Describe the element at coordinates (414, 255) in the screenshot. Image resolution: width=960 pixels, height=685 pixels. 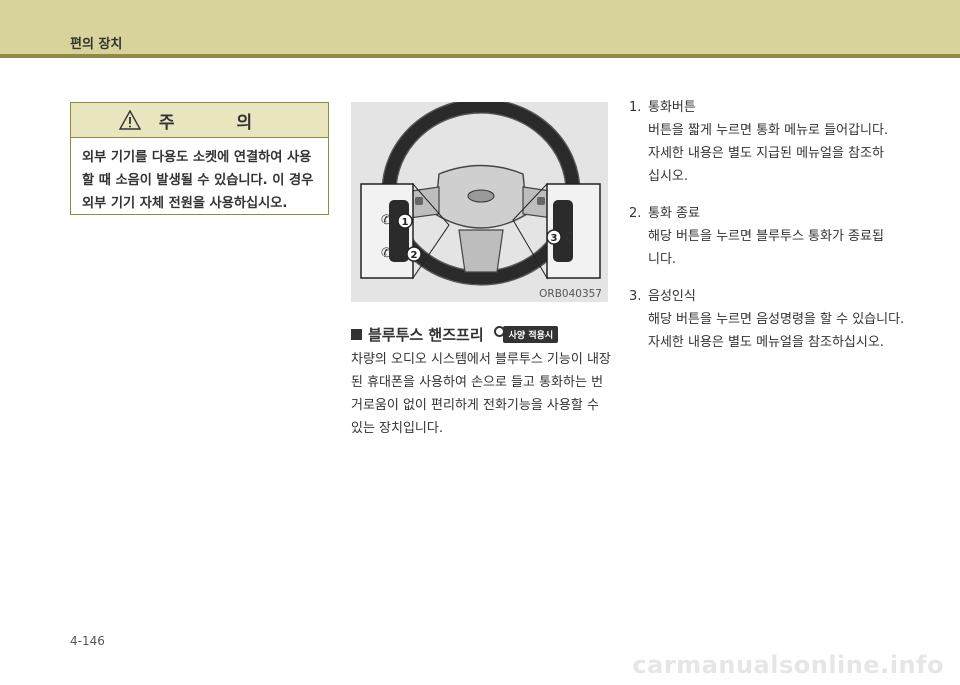
I see `callout-2: 2` at that location.